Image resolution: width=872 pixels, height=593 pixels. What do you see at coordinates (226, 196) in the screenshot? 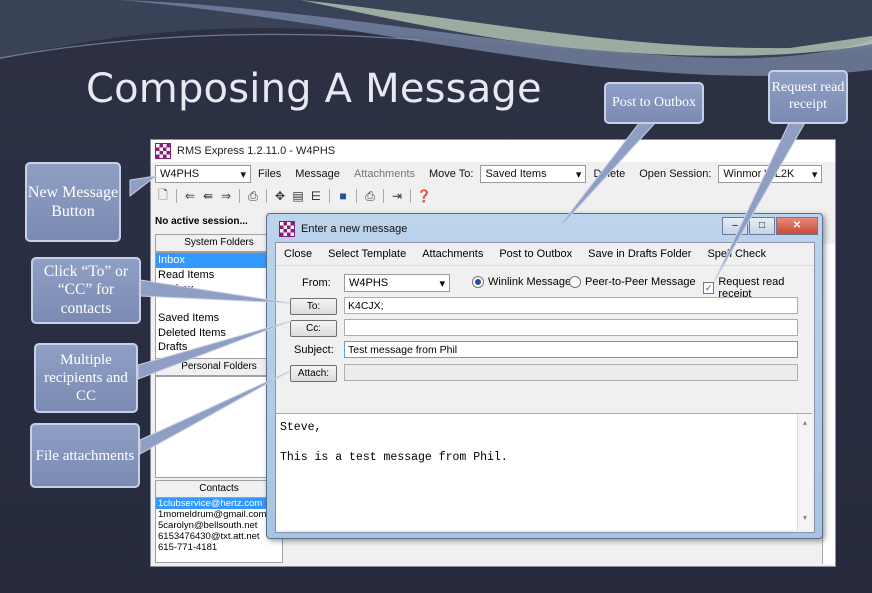
I see `forward-icon: ⇒` at bounding box center [226, 196].